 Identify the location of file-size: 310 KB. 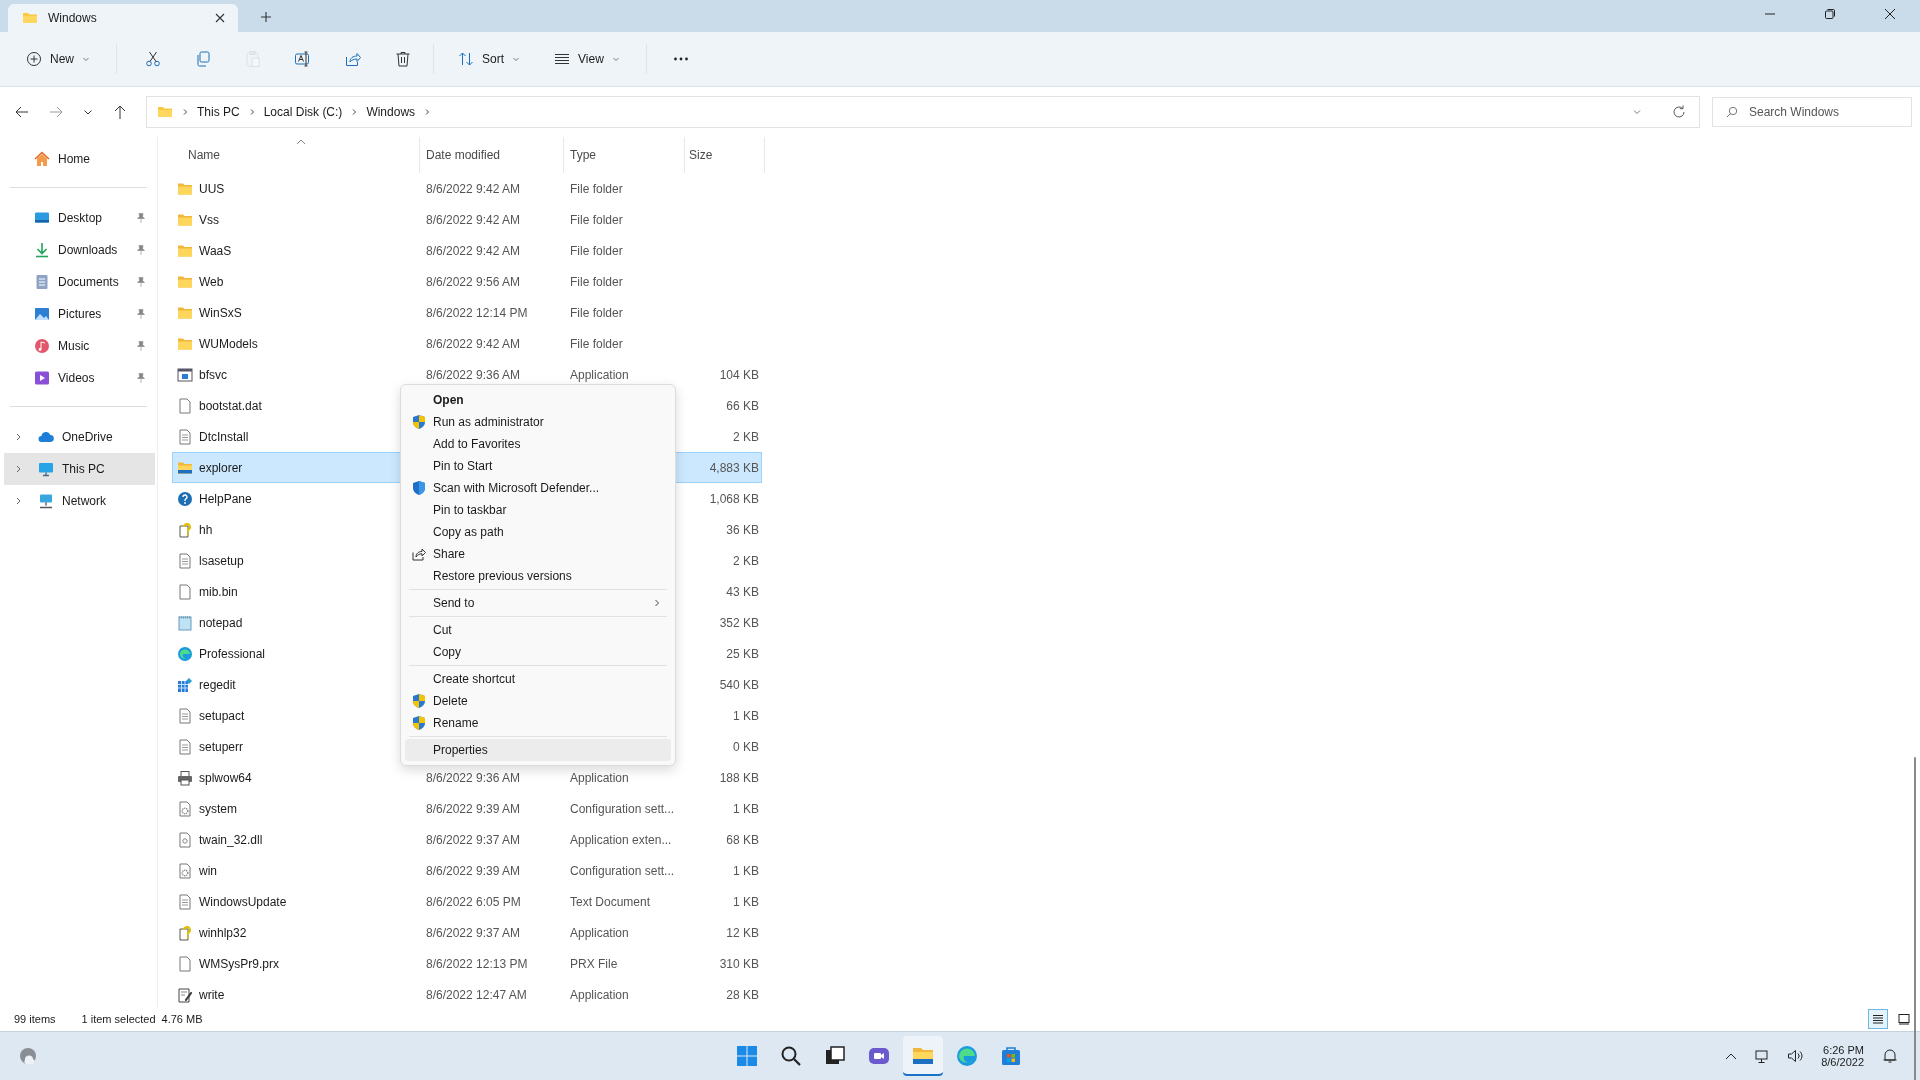
(739, 963).